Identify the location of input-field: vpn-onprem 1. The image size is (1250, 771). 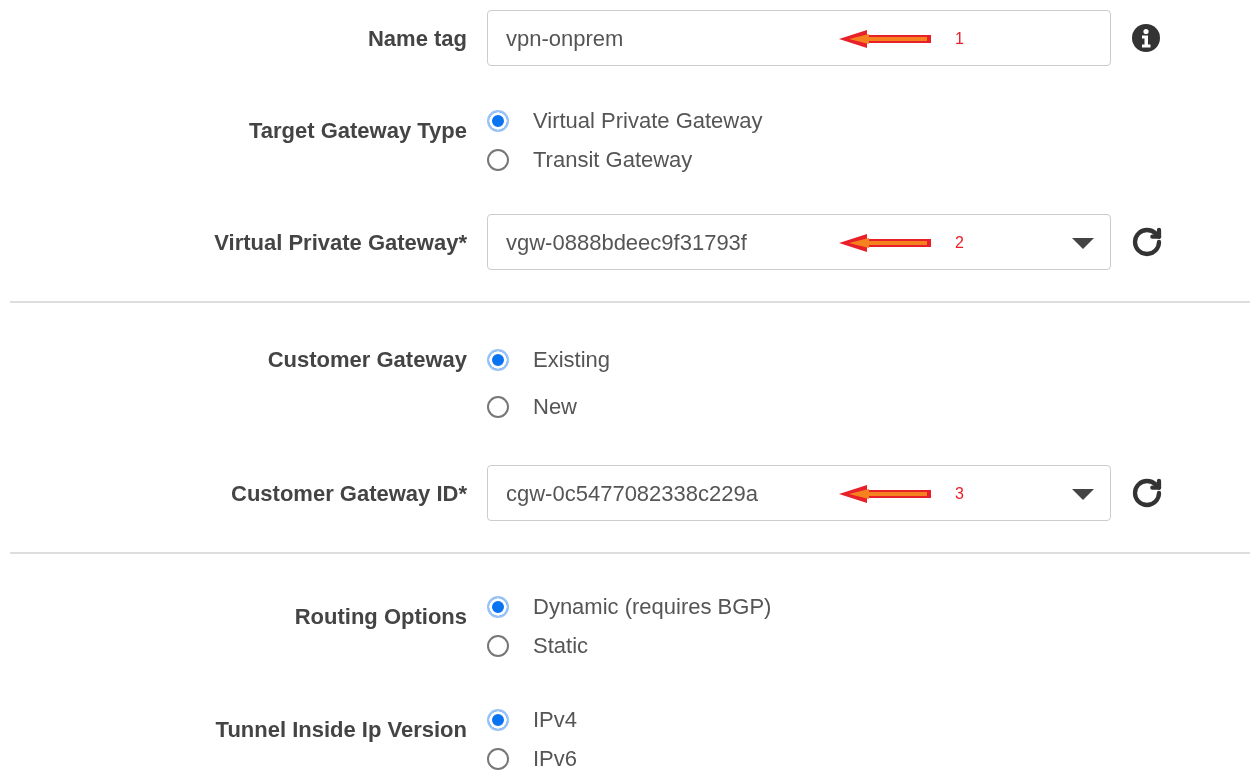
(799, 38).